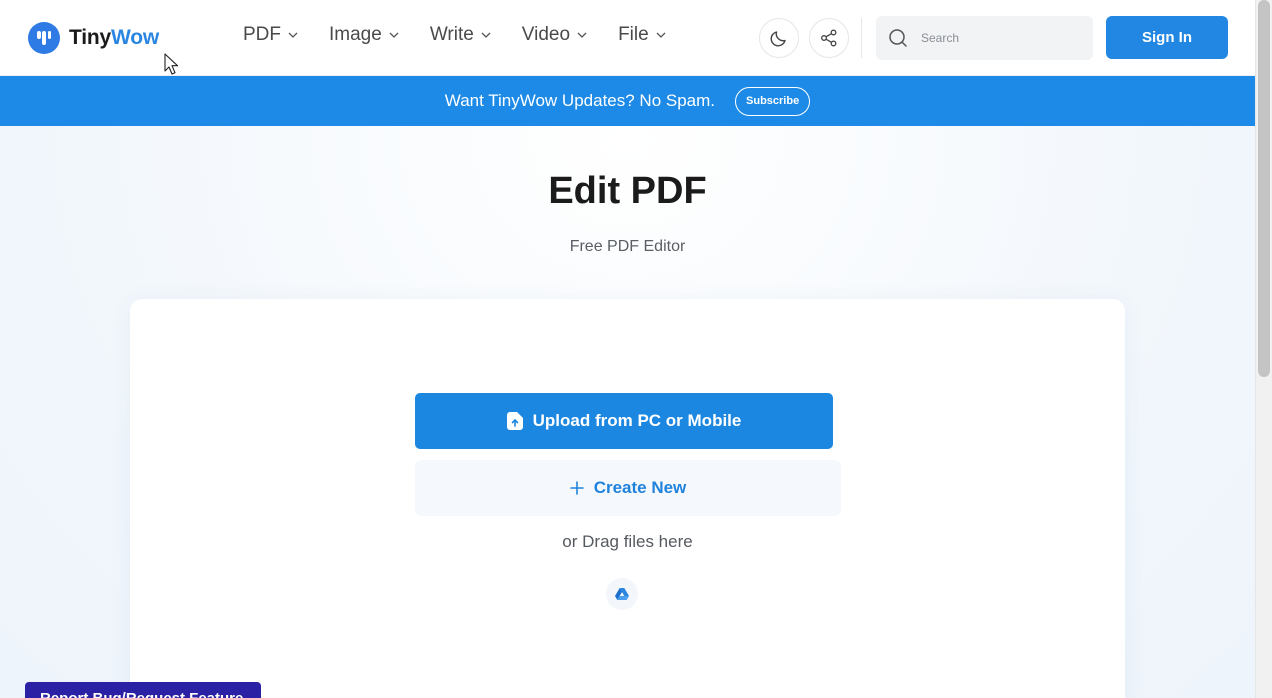 The width and height of the screenshot is (1272, 698). I want to click on scrollbar-thumb, so click(1264, 188).